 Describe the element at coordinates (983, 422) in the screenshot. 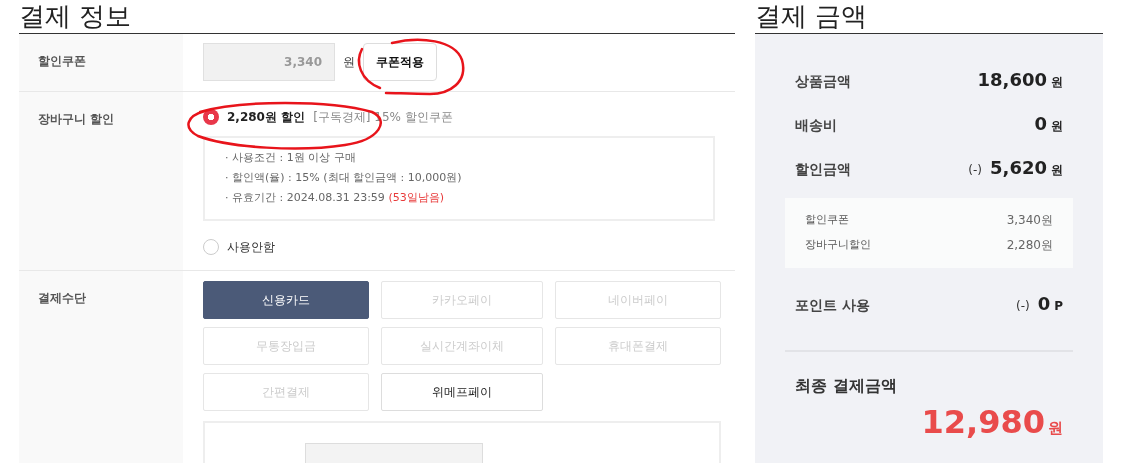

I see `total-amount: 12,980` at that location.